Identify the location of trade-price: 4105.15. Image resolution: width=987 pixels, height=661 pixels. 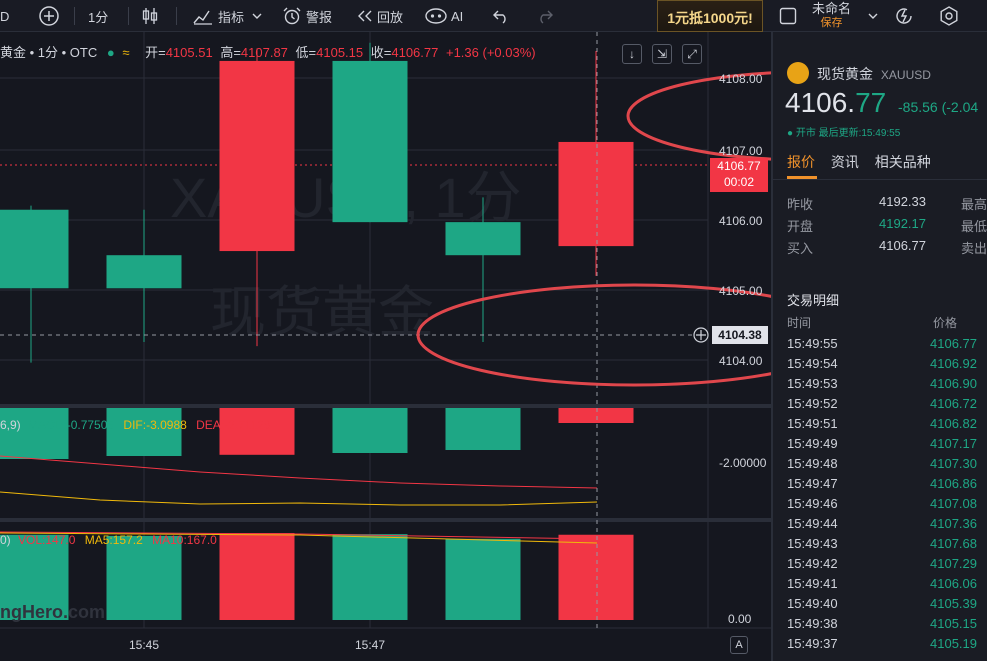
(953, 623).